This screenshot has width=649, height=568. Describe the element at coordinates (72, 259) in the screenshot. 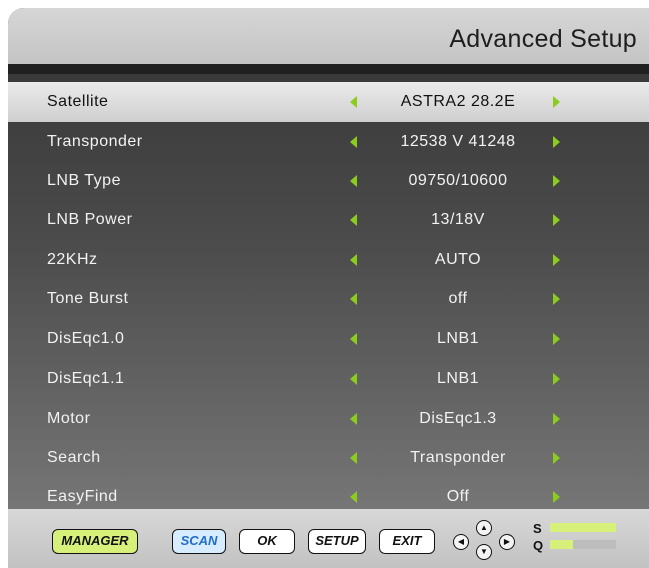

I see `setting-label: 22KHz` at that location.